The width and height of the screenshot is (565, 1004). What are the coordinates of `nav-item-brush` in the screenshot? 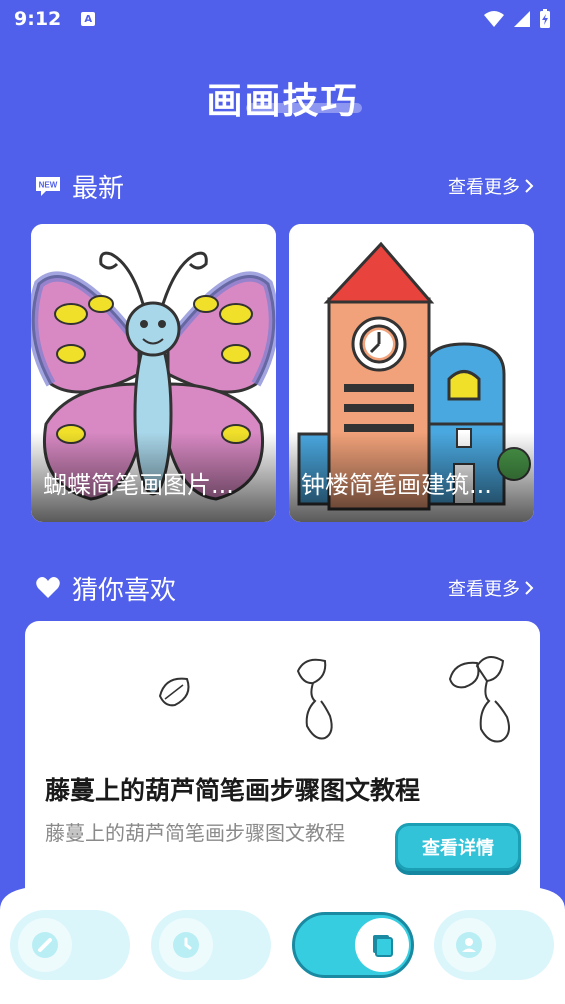 It's located at (70, 945).